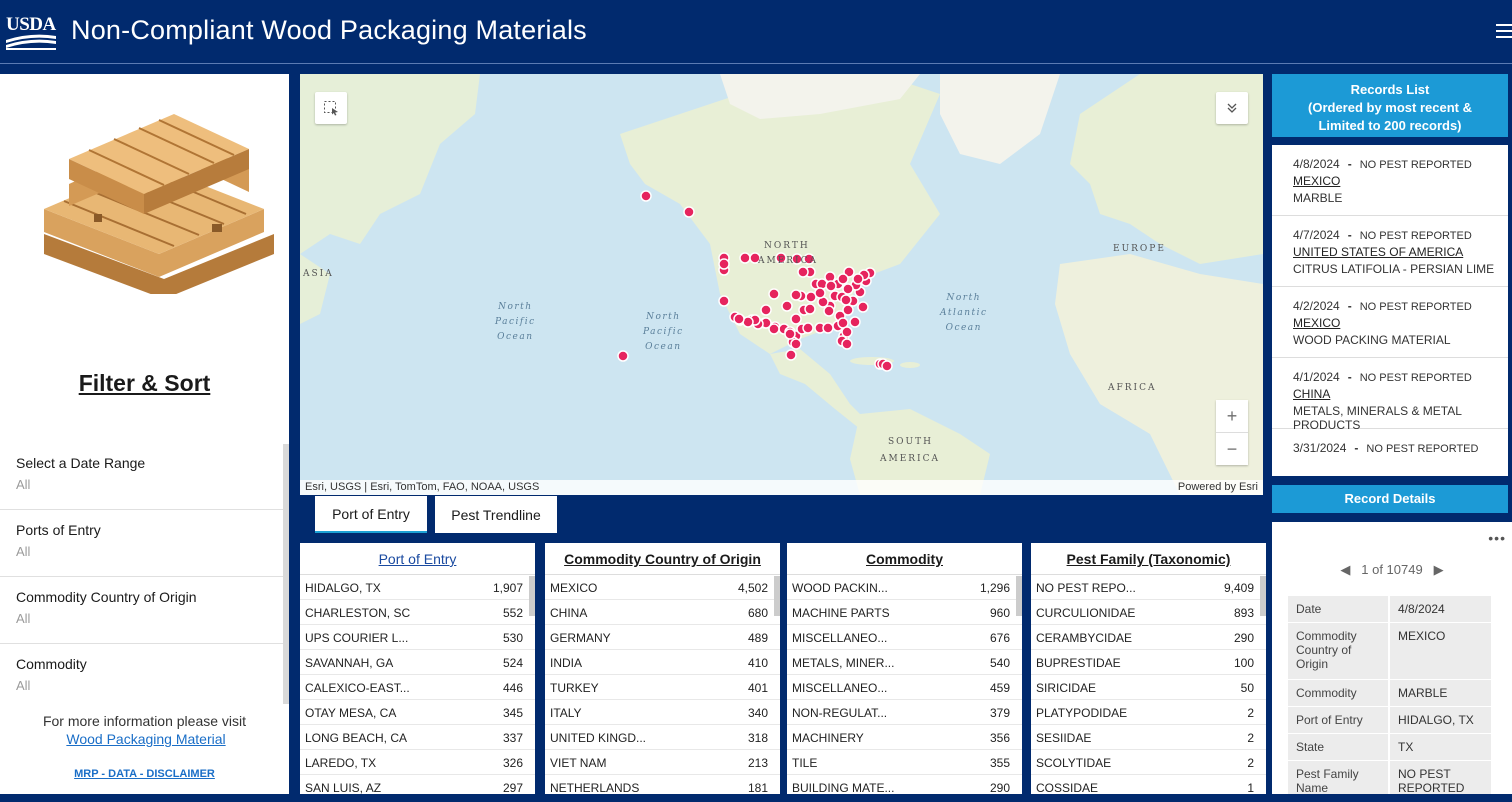 Image resolution: width=1512 pixels, height=802 pixels. What do you see at coordinates (144, 774) in the screenshot?
I see `mrp-disclaimer-link: MRP - DATA - DISCLAIMER` at bounding box center [144, 774].